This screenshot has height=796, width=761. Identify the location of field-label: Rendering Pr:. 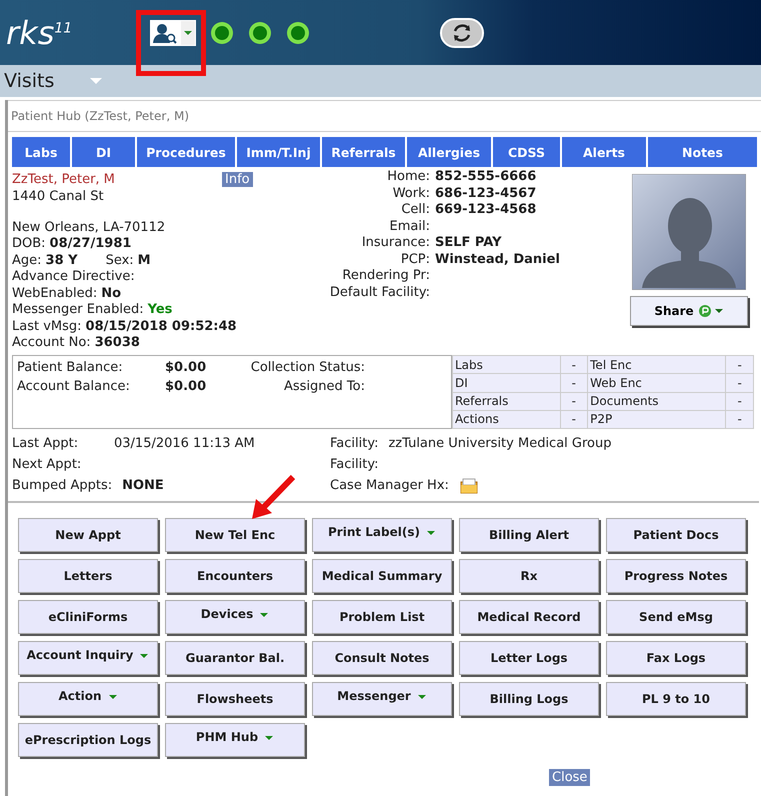
(385, 276).